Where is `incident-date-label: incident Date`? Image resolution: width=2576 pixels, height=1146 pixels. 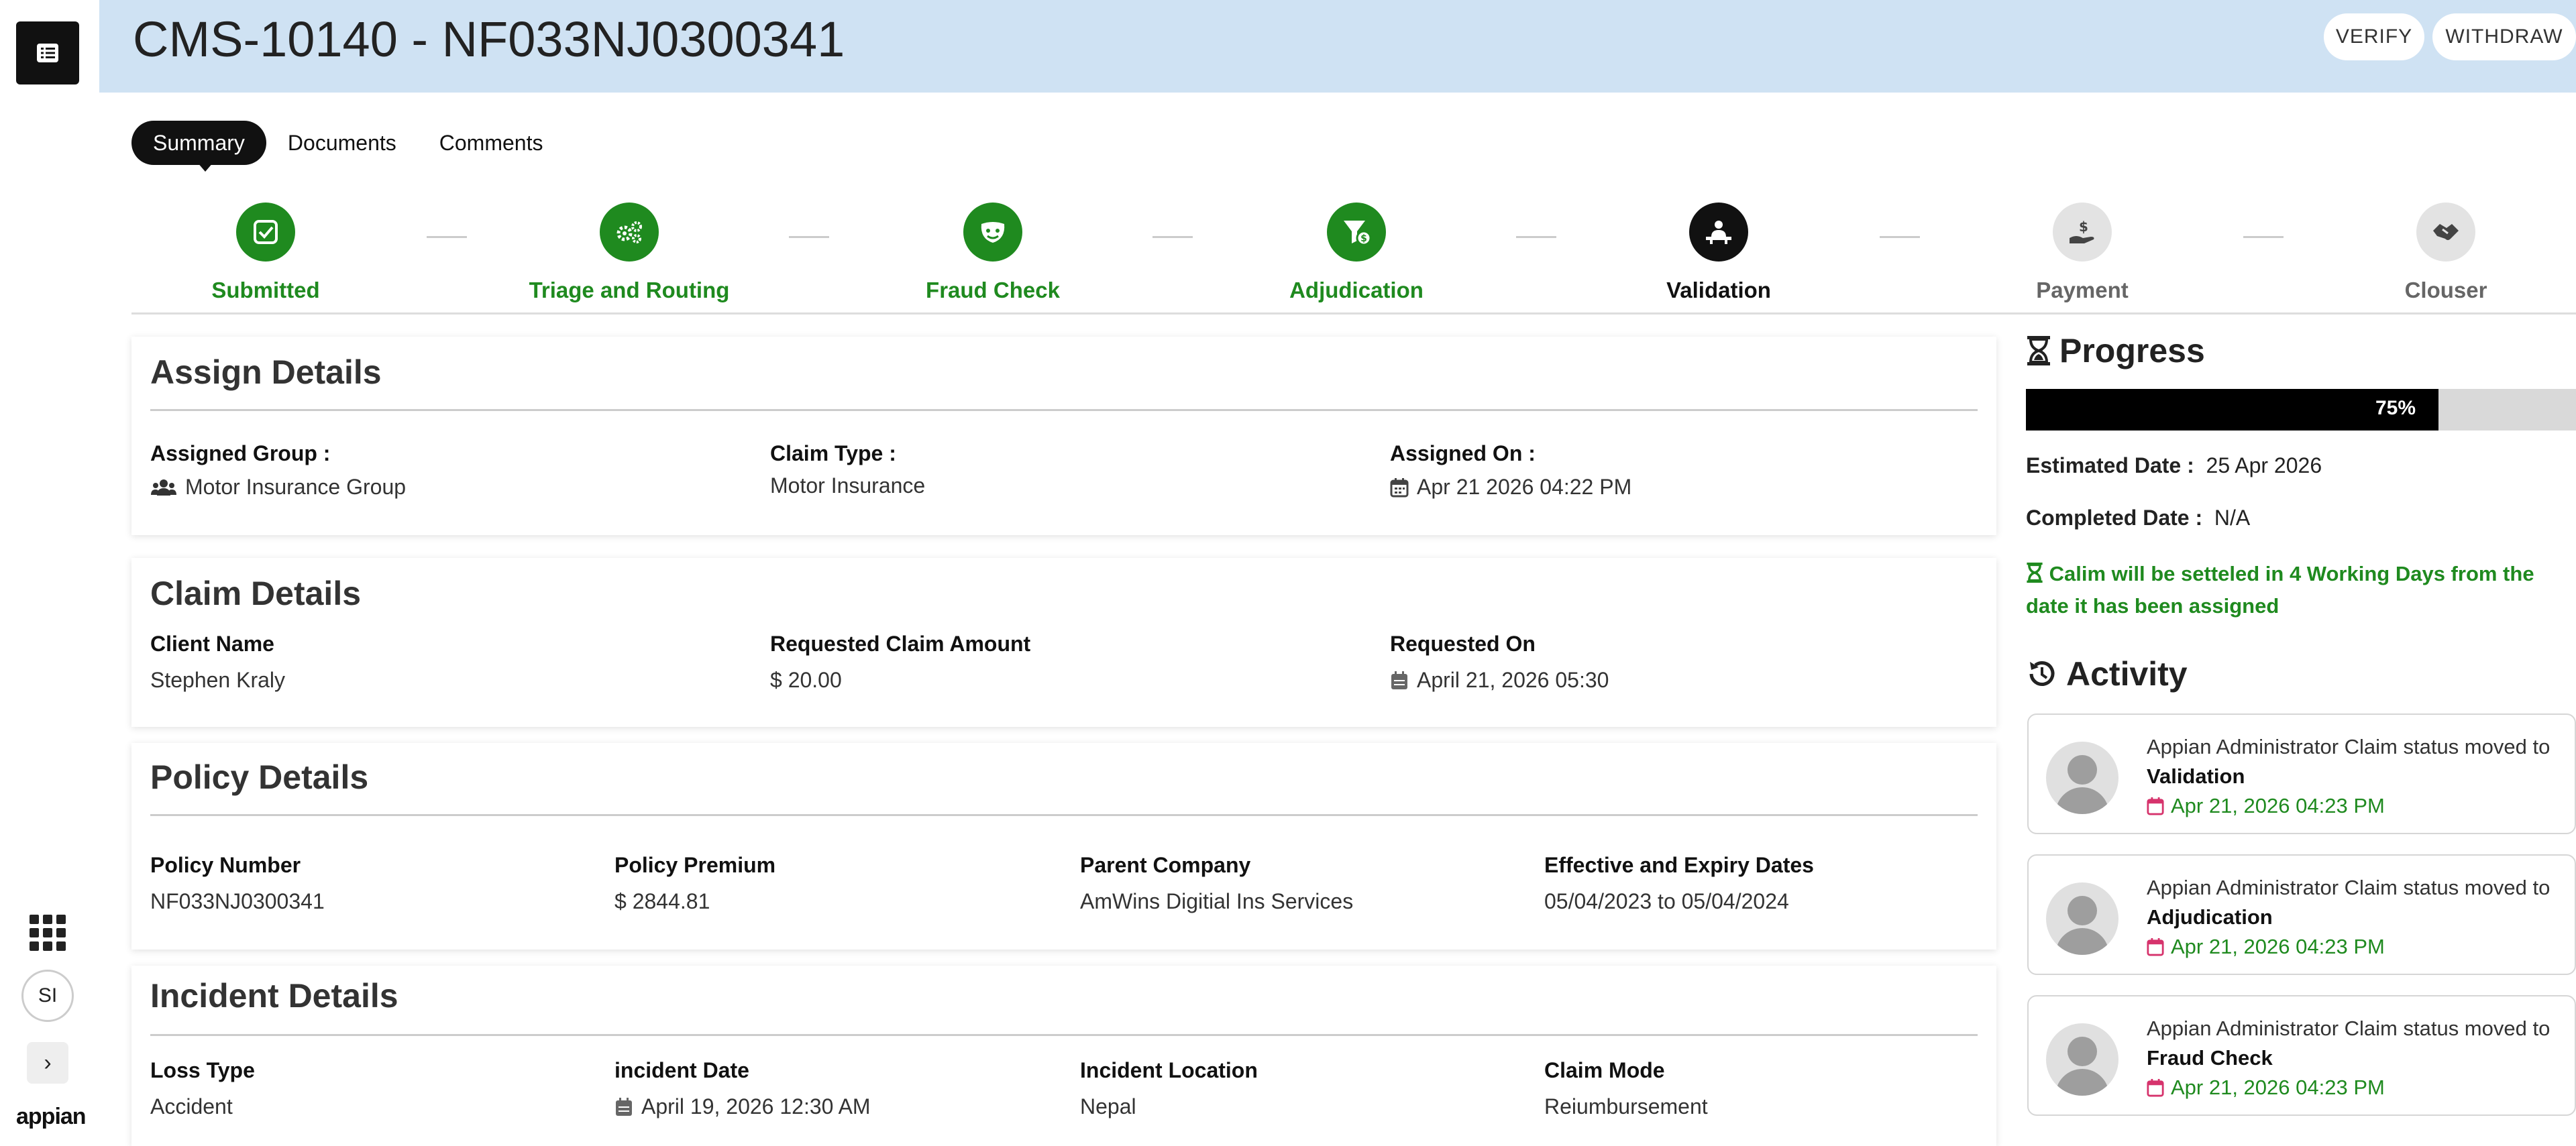
incident-date-label: incident Date is located at coordinates (681, 1070).